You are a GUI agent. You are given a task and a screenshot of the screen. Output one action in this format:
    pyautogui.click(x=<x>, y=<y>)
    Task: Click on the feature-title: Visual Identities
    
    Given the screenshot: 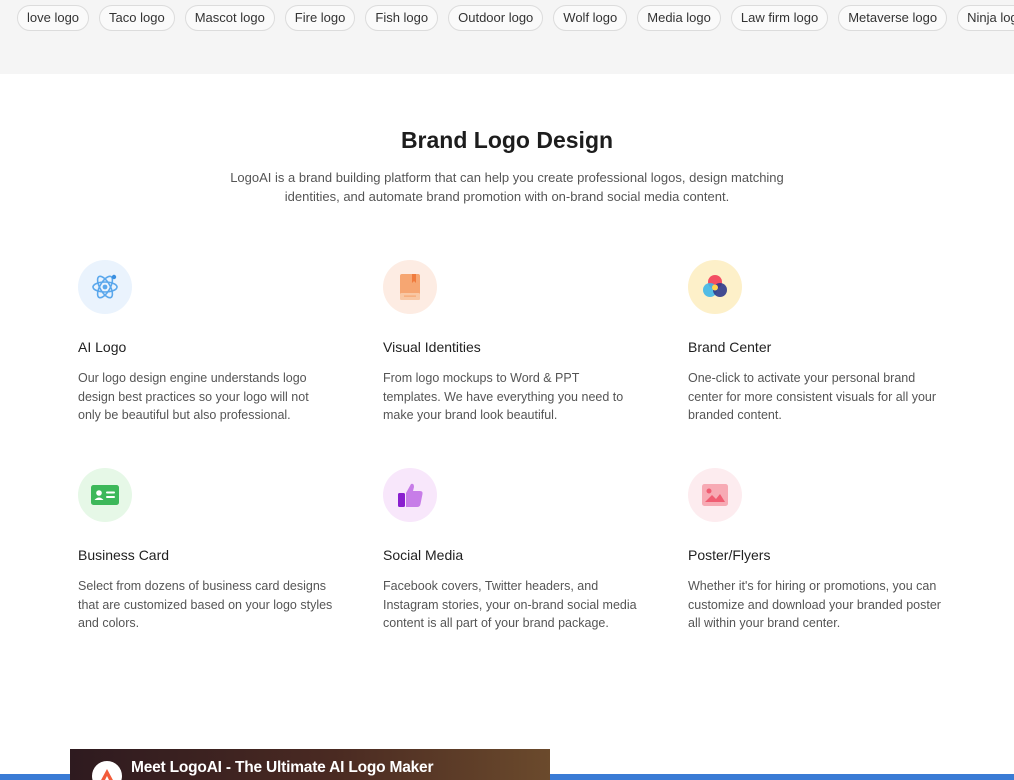 What is the action you would take?
    pyautogui.click(x=432, y=347)
    